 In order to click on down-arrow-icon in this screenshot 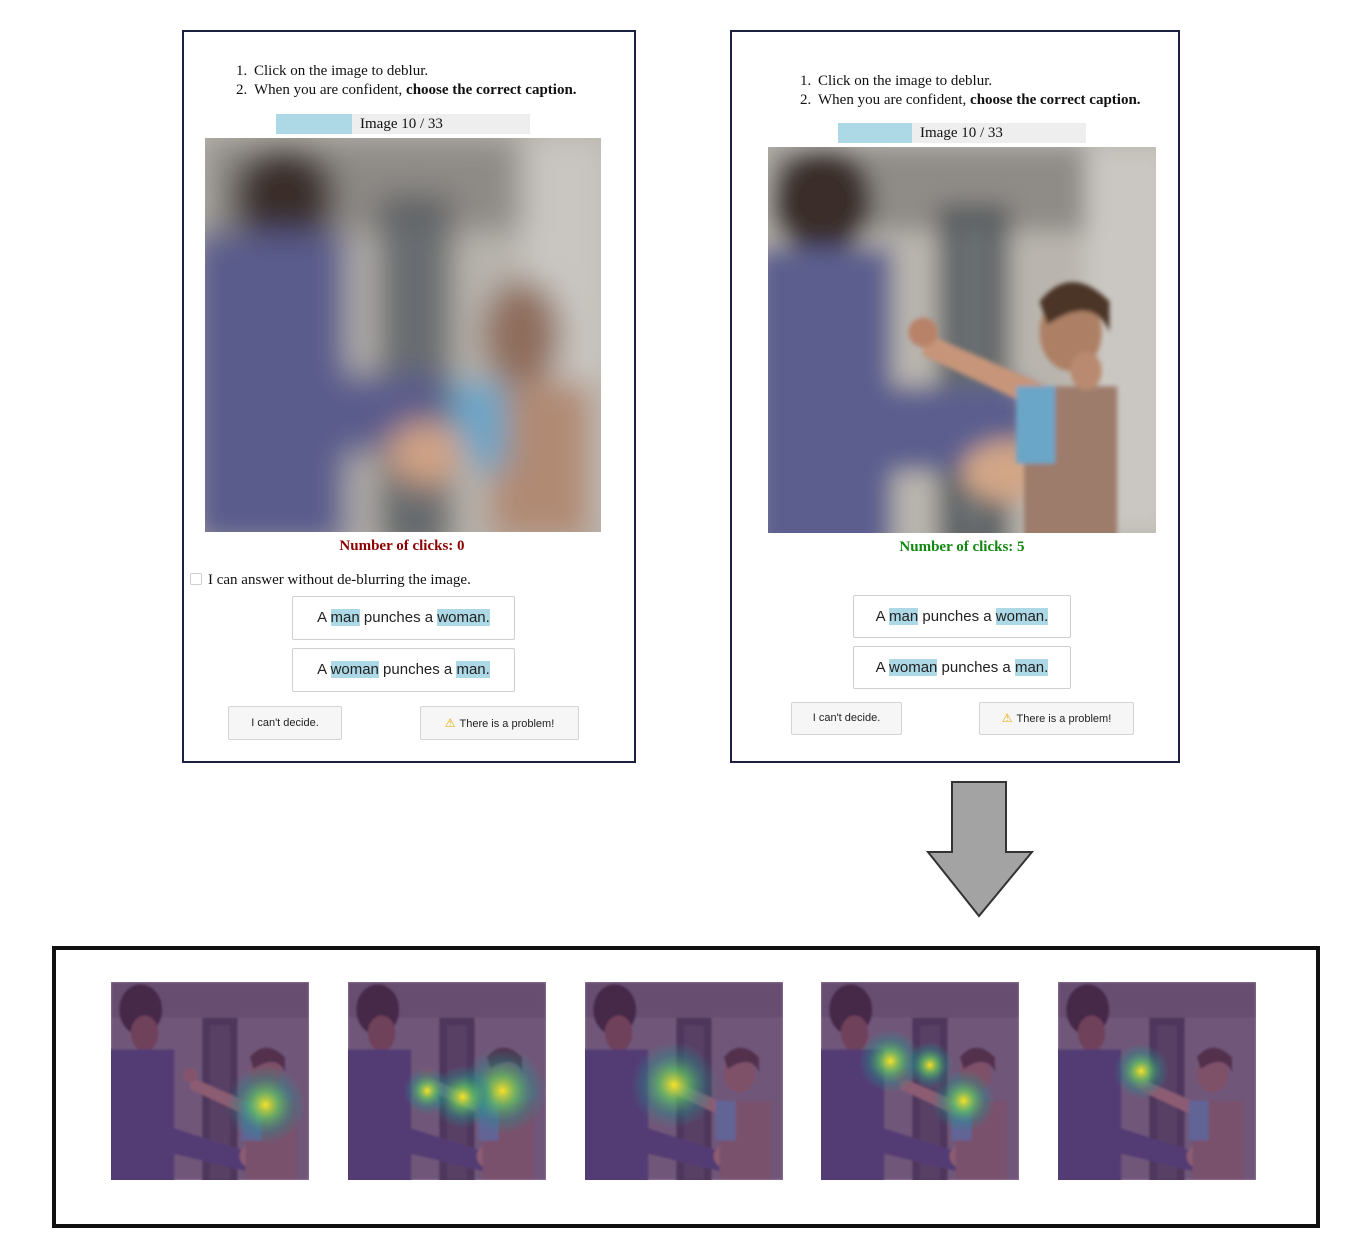, I will do `click(980, 849)`.